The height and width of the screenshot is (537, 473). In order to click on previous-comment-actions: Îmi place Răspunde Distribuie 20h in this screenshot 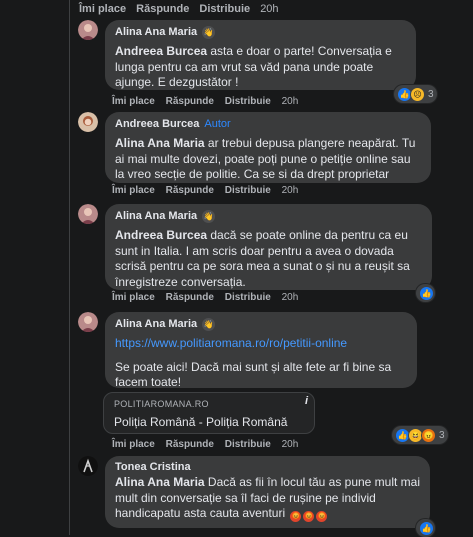, I will do `click(182, 9)`.